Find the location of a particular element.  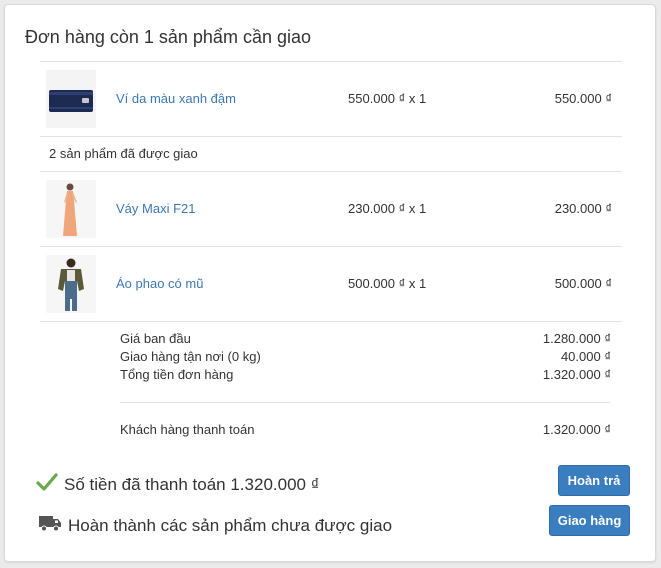

total-label: Tổng tiền đơn hàng is located at coordinates (177, 374).